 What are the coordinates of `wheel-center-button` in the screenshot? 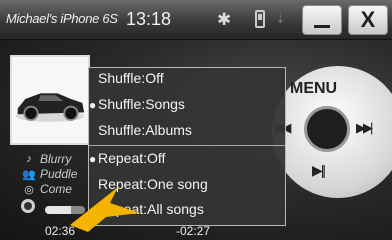 It's located at (327, 129).